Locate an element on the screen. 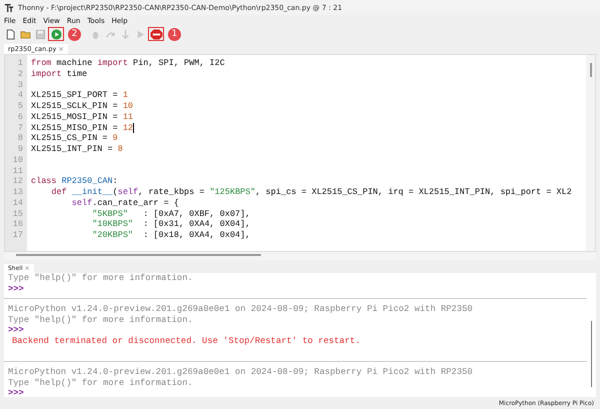  line-number: 3 is located at coordinates (19, 85).